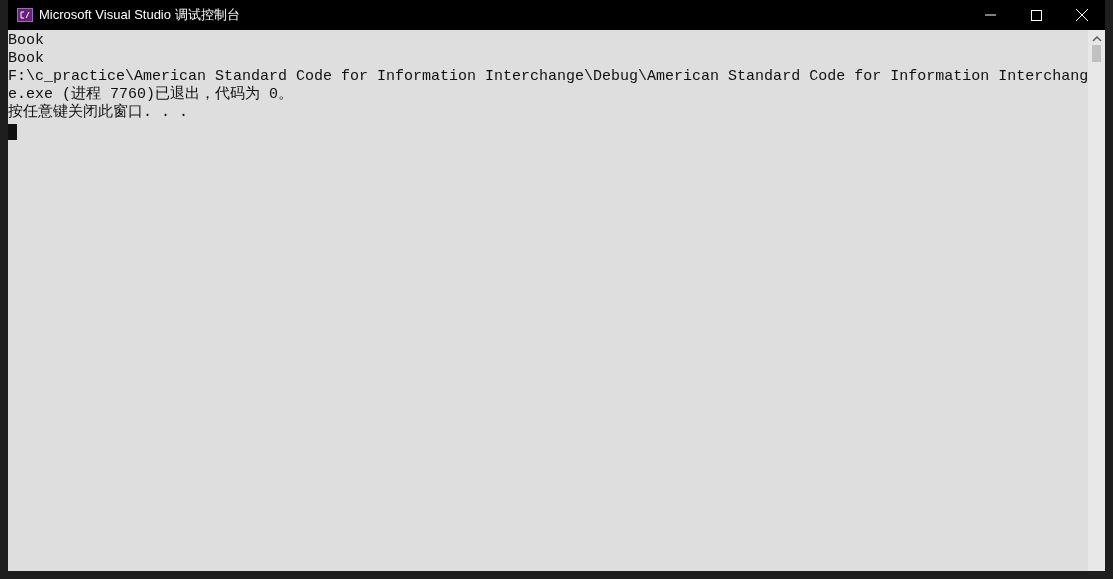 This screenshot has height=579, width=1113. What do you see at coordinates (1096, 300) in the screenshot?
I see `scrollbar` at bounding box center [1096, 300].